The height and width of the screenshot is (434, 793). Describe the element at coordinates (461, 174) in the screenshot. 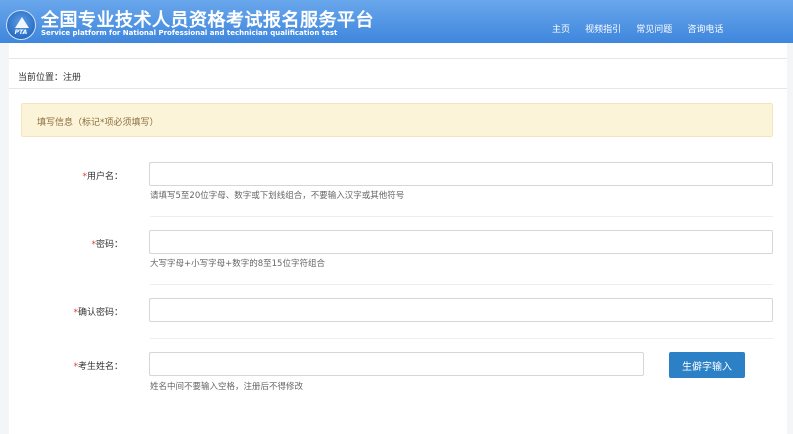

I see `username-input` at that location.